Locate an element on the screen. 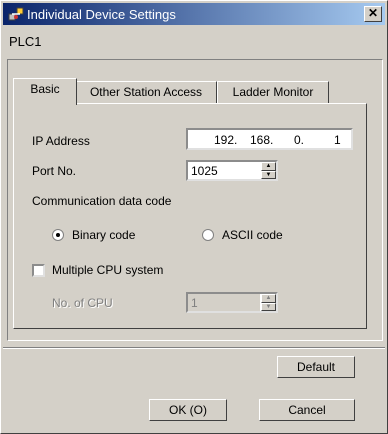 The height and width of the screenshot is (434, 388). ascii-code-label: ASCII code is located at coordinates (252, 235).